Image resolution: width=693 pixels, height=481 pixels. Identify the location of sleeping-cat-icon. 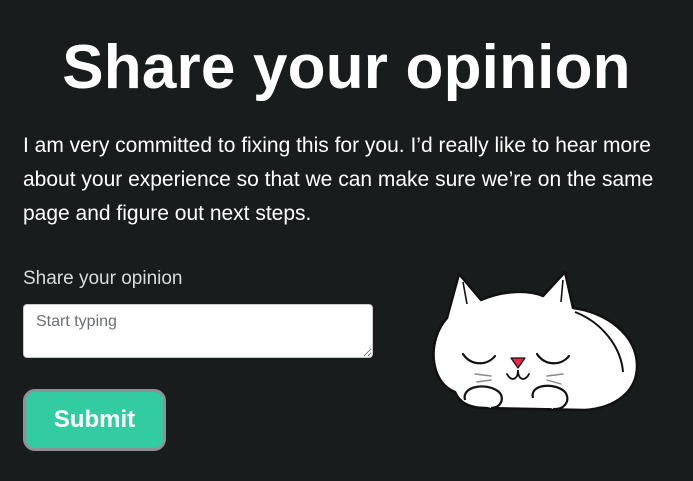
(535, 341).